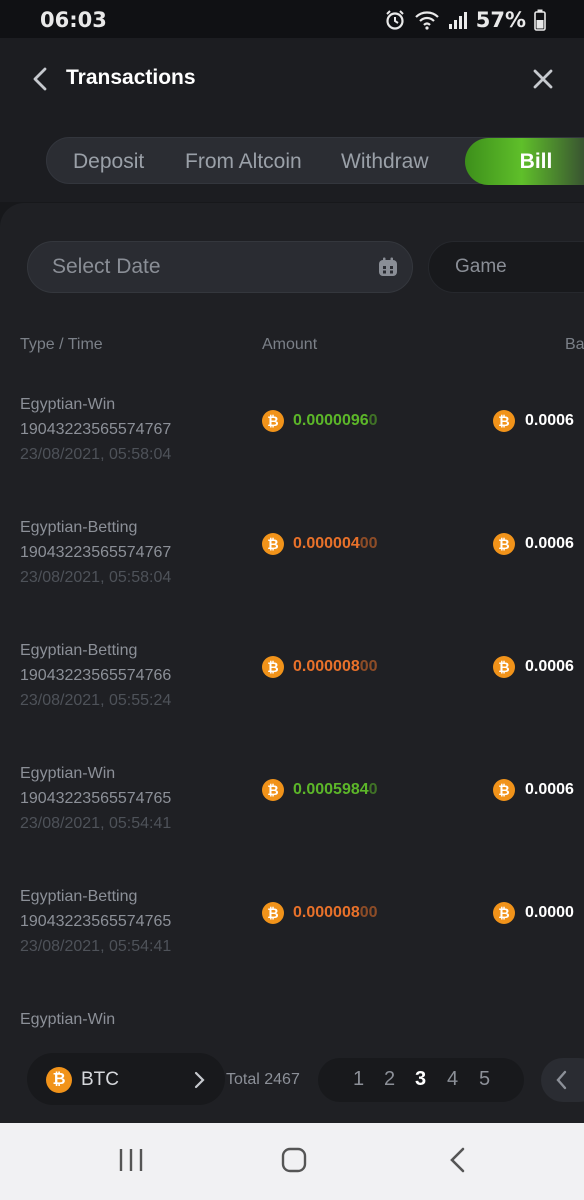  Describe the element at coordinates (358, 1079) in the screenshot. I see `page-1: 1` at that location.